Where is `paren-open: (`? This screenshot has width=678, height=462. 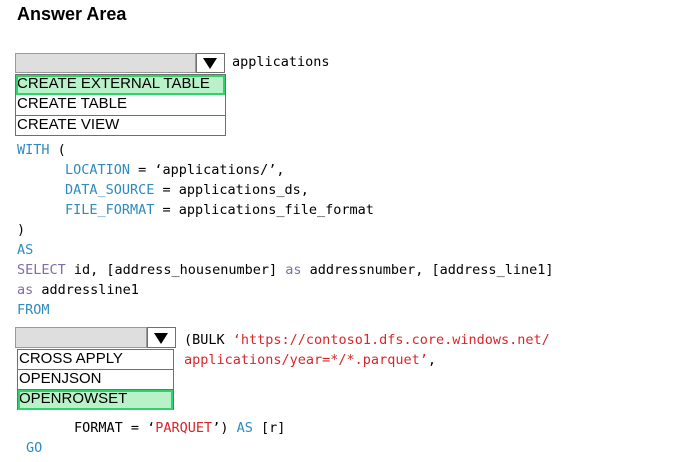
paren-open: ( is located at coordinates (57, 150).